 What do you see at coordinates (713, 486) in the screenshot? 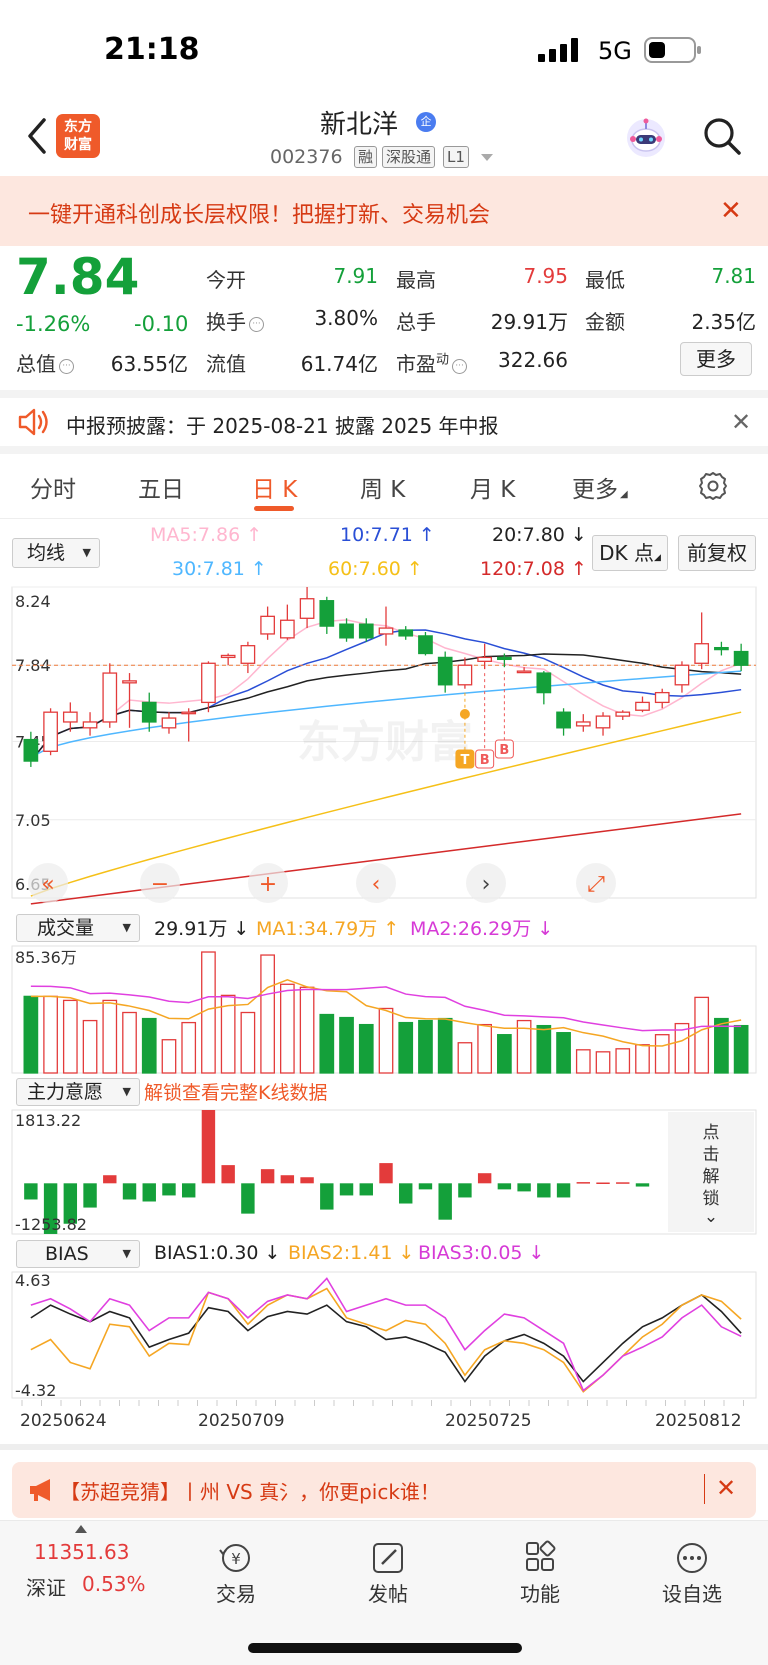
I see `gear-icon` at bounding box center [713, 486].